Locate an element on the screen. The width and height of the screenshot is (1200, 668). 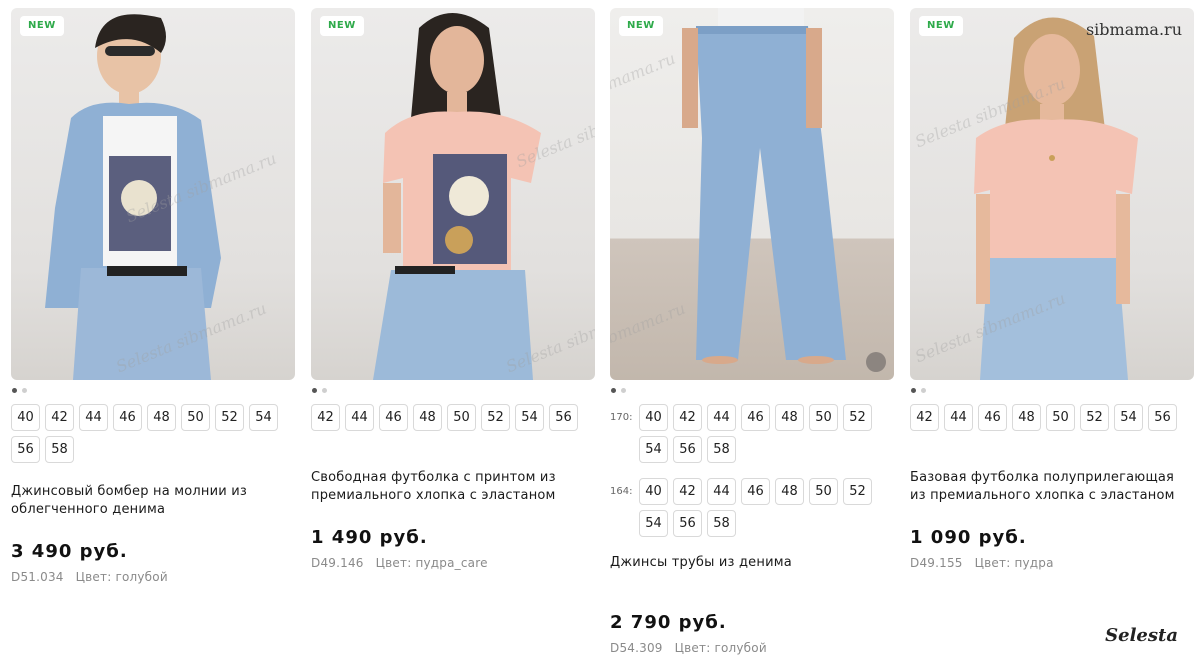
product-title-line: облегченного денима is located at coordinates (88, 509).